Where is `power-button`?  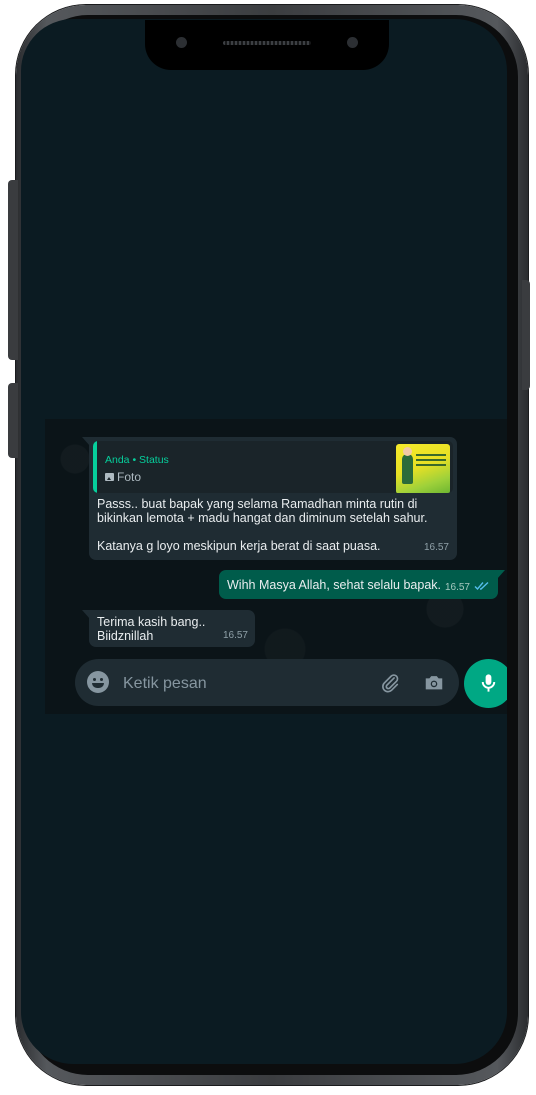 power-button is located at coordinates (526, 335).